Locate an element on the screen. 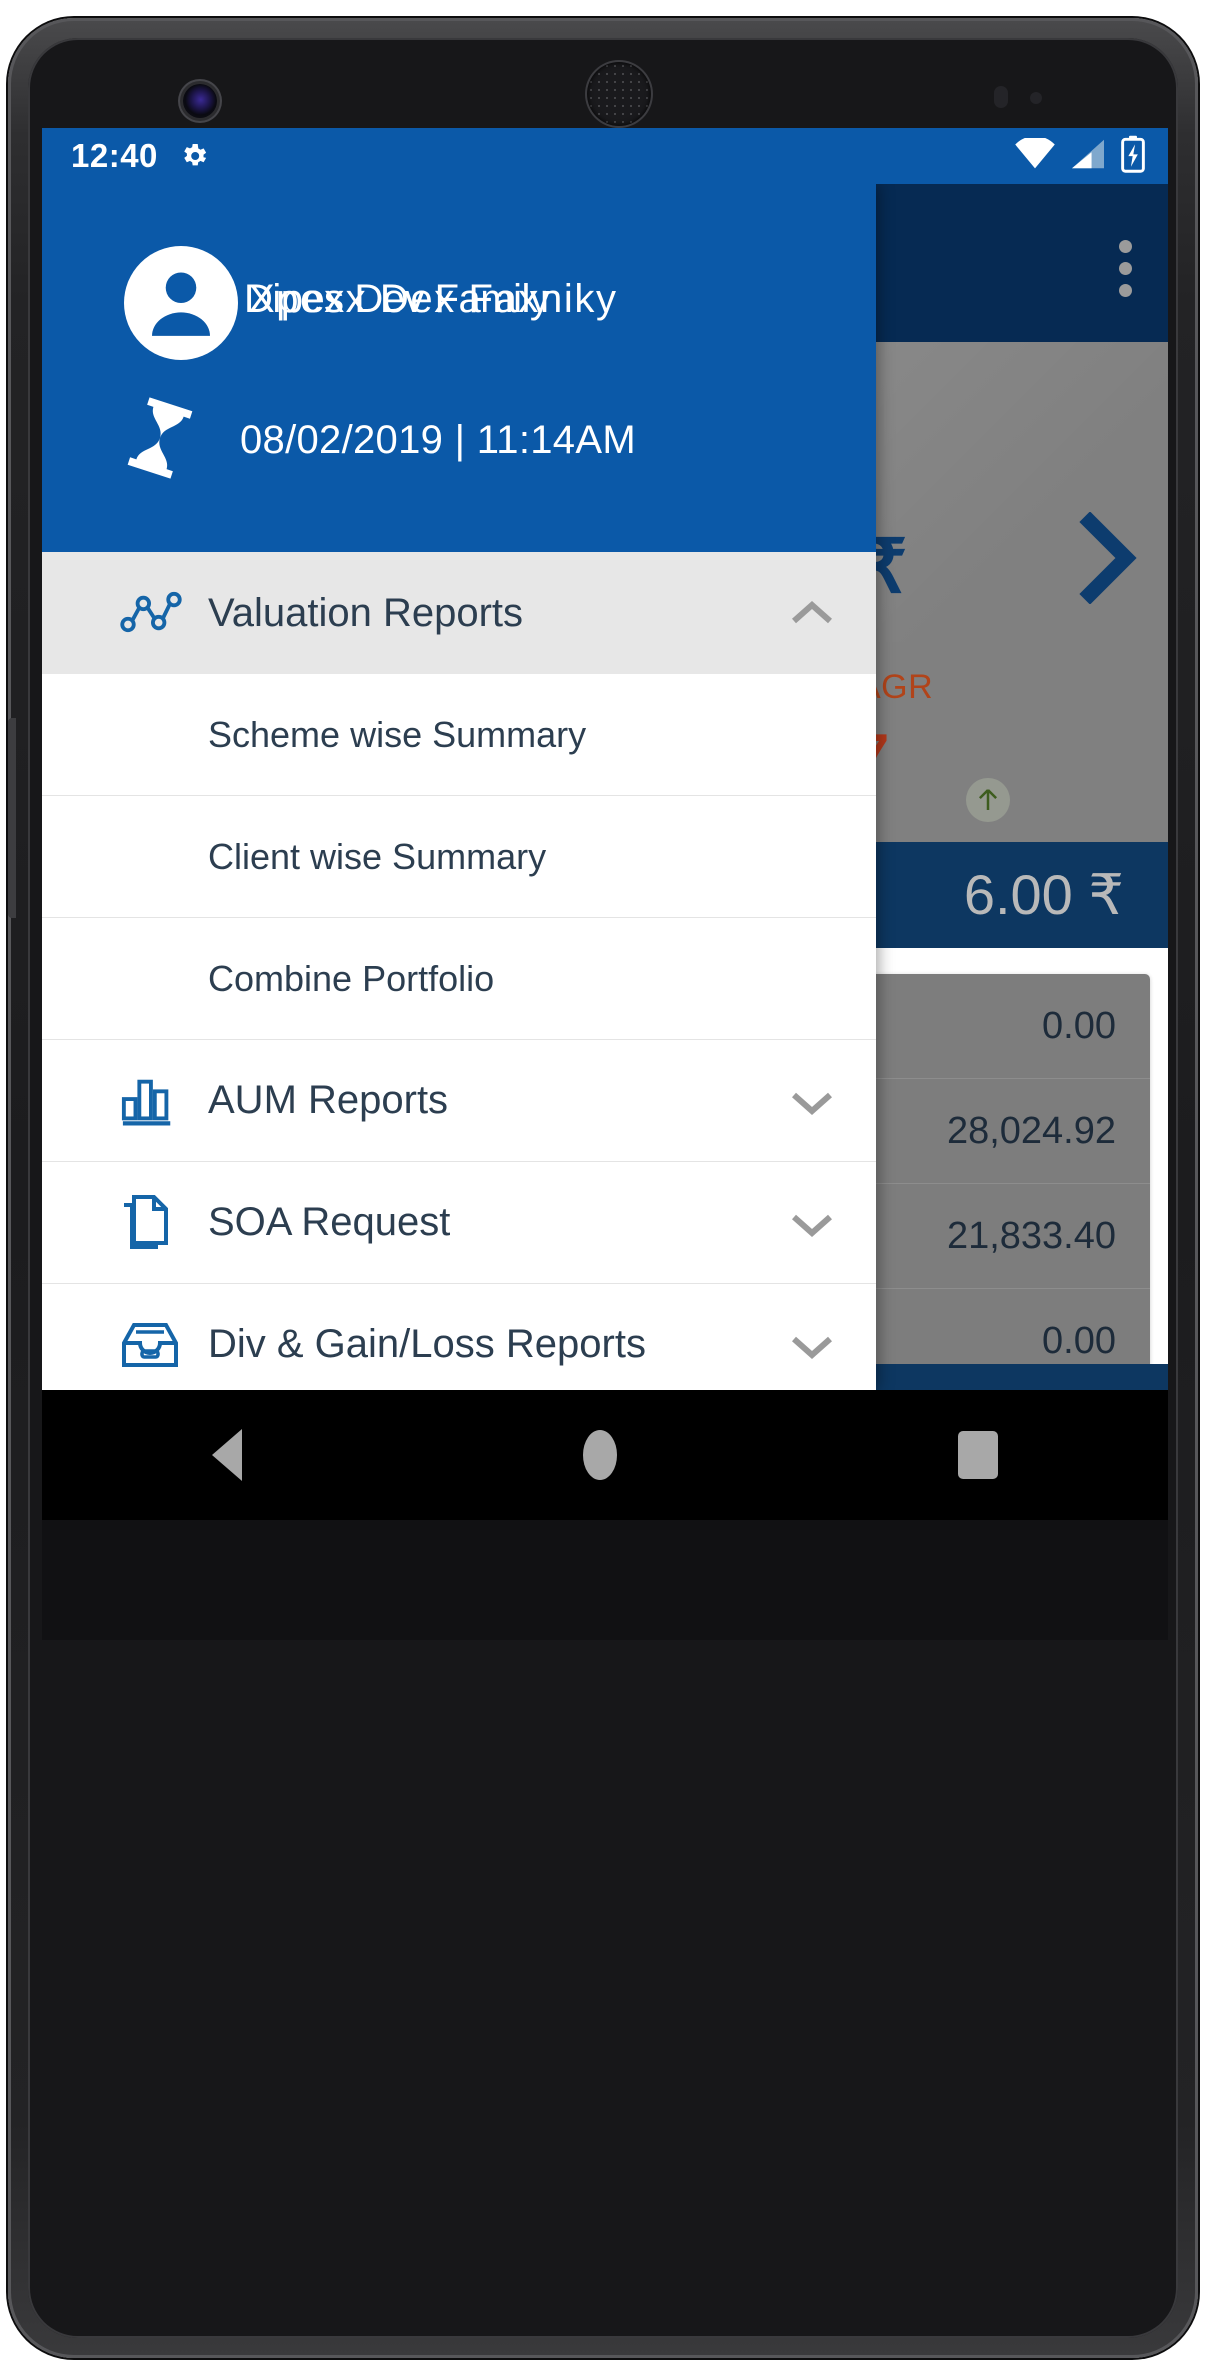 The image size is (1210, 2375). chevron-up-icon is located at coordinates (812, 613).